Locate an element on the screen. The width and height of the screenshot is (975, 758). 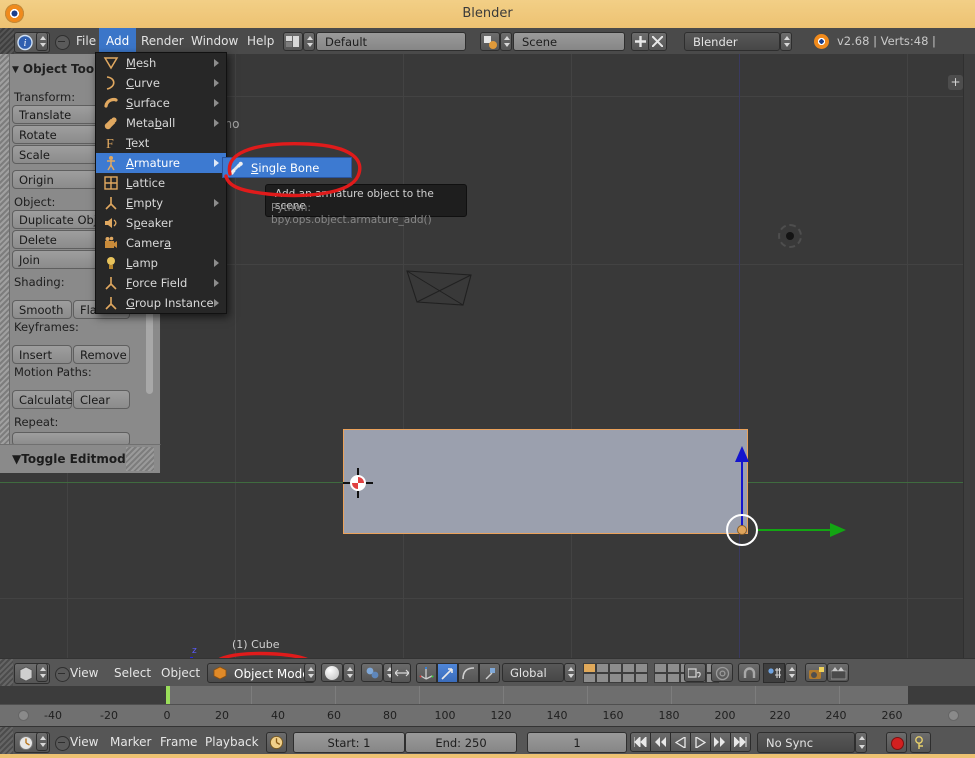
menu-item-force-field: Force Field is located at coordinates (161, 283).